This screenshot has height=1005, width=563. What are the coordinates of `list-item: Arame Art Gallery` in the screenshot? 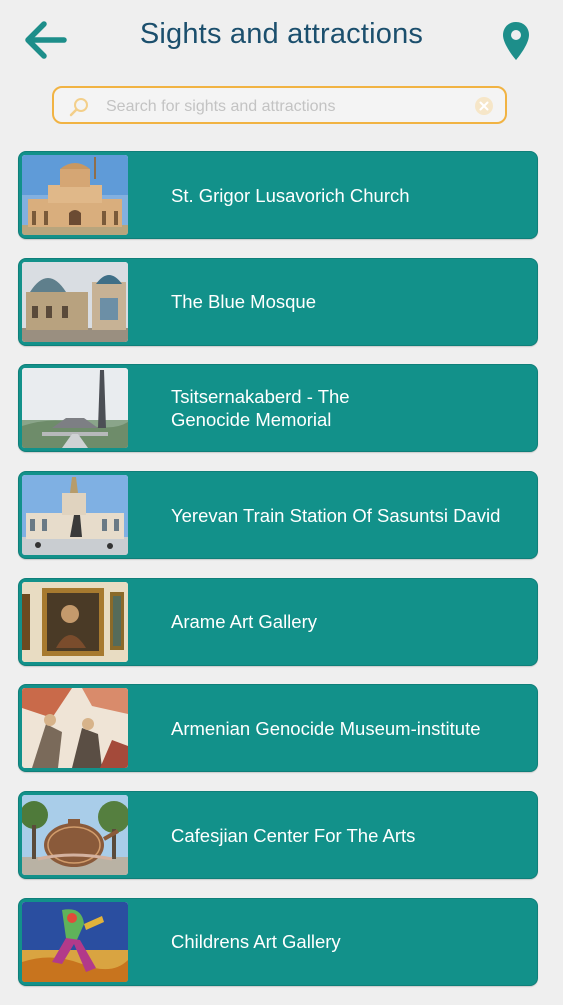 It's located at (278, 621).